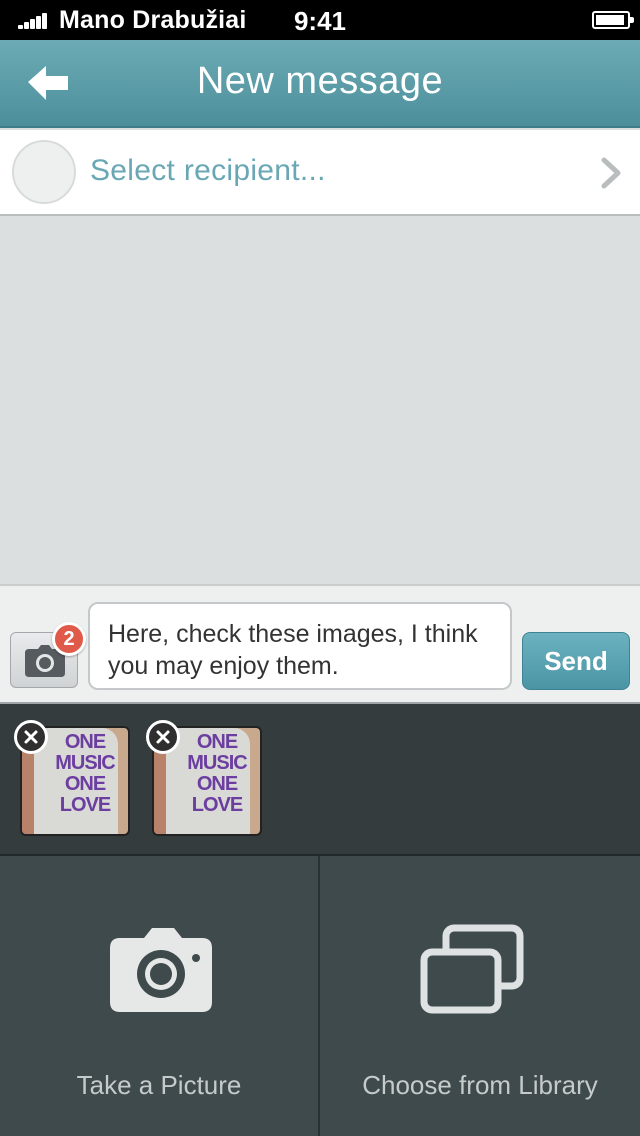 This screenshot has height=1136, width=640. I want to click on chevron-right-icon, so click(611, 173).